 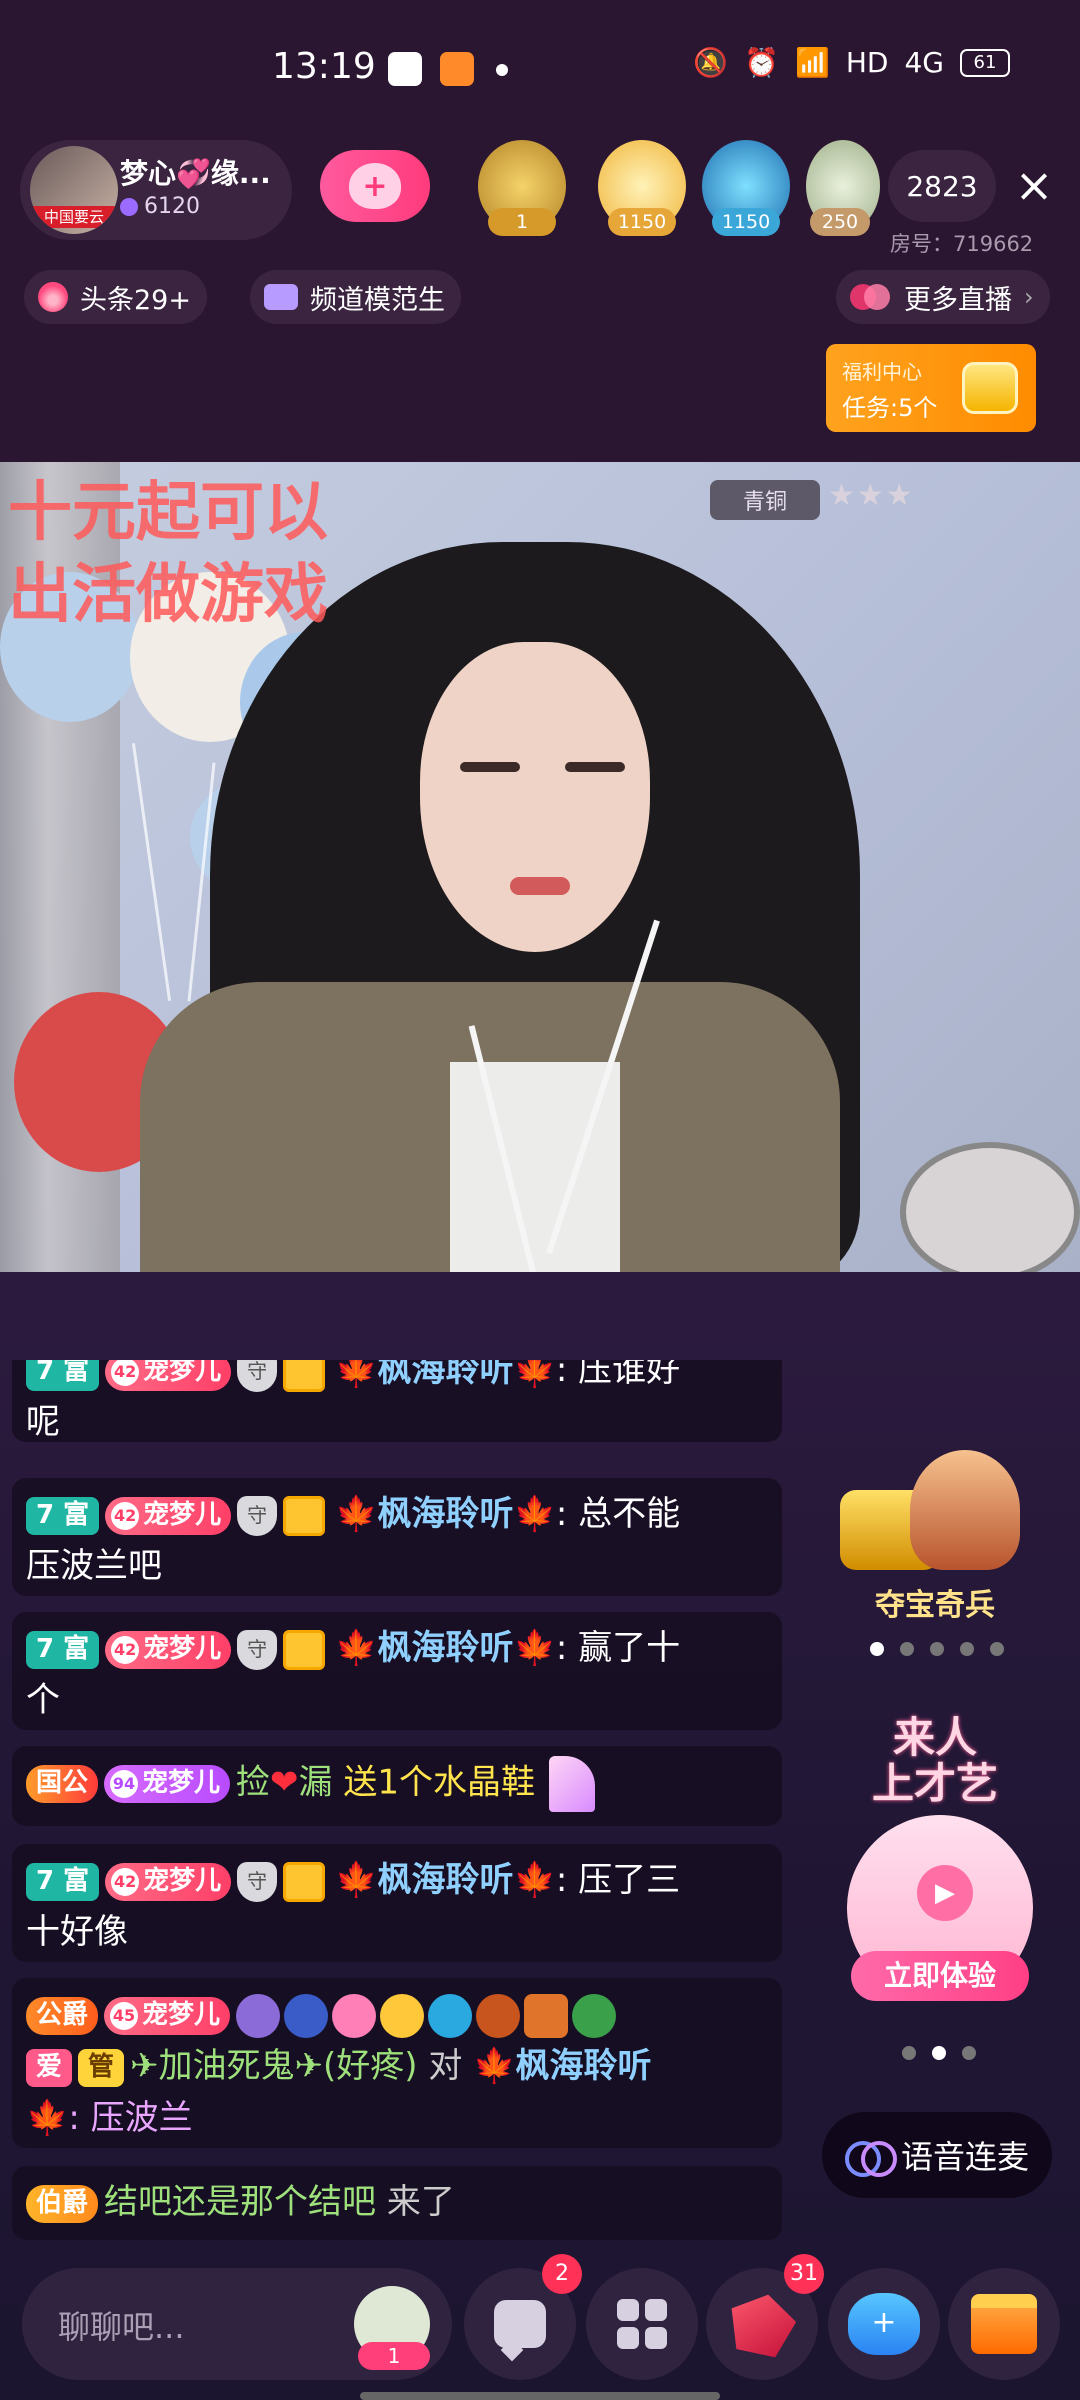 What do you see at coordinates (642, 2324) in the screenshot?
I see `more-button` at bounding box center [642, 2324].